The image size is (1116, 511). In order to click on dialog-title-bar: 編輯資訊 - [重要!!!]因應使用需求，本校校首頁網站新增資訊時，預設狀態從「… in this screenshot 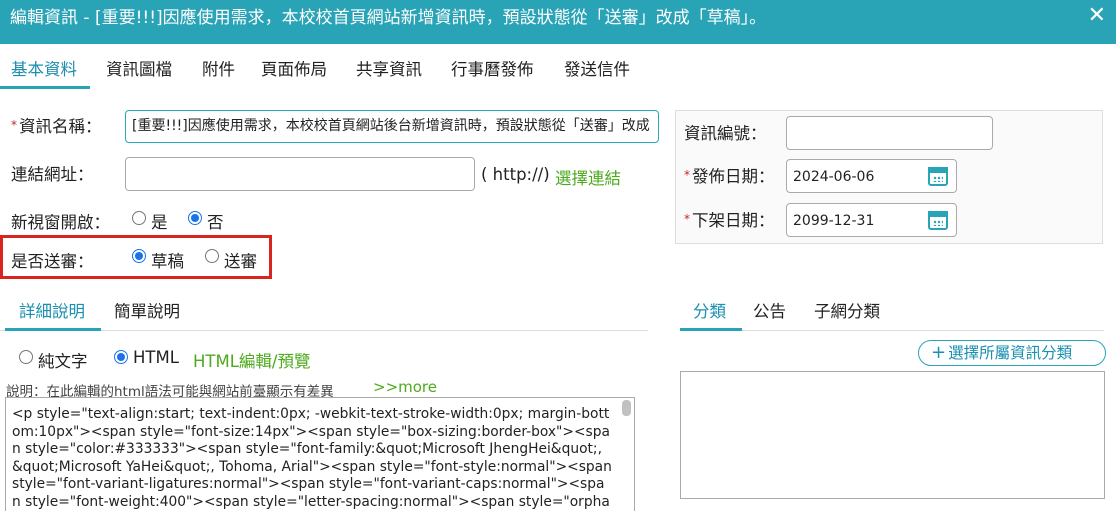, I will do `click(558, 22)`.